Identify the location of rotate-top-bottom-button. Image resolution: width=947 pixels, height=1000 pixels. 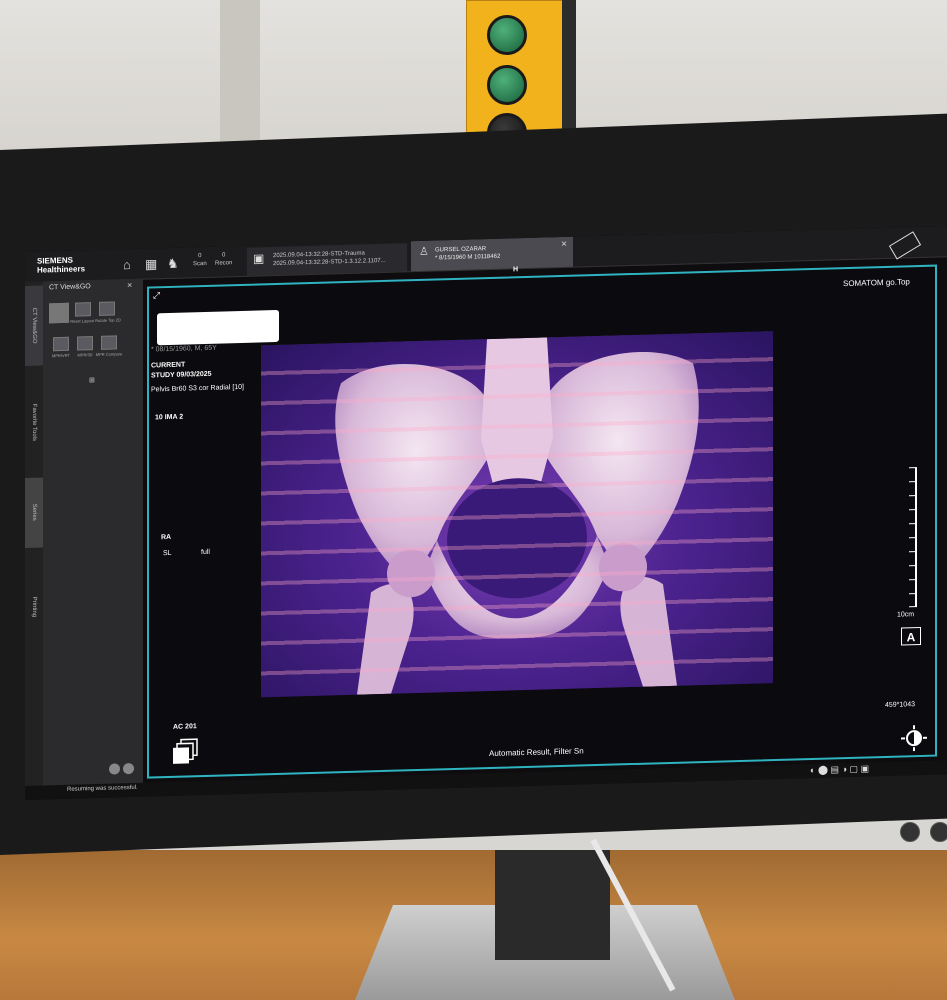
(83, 309).